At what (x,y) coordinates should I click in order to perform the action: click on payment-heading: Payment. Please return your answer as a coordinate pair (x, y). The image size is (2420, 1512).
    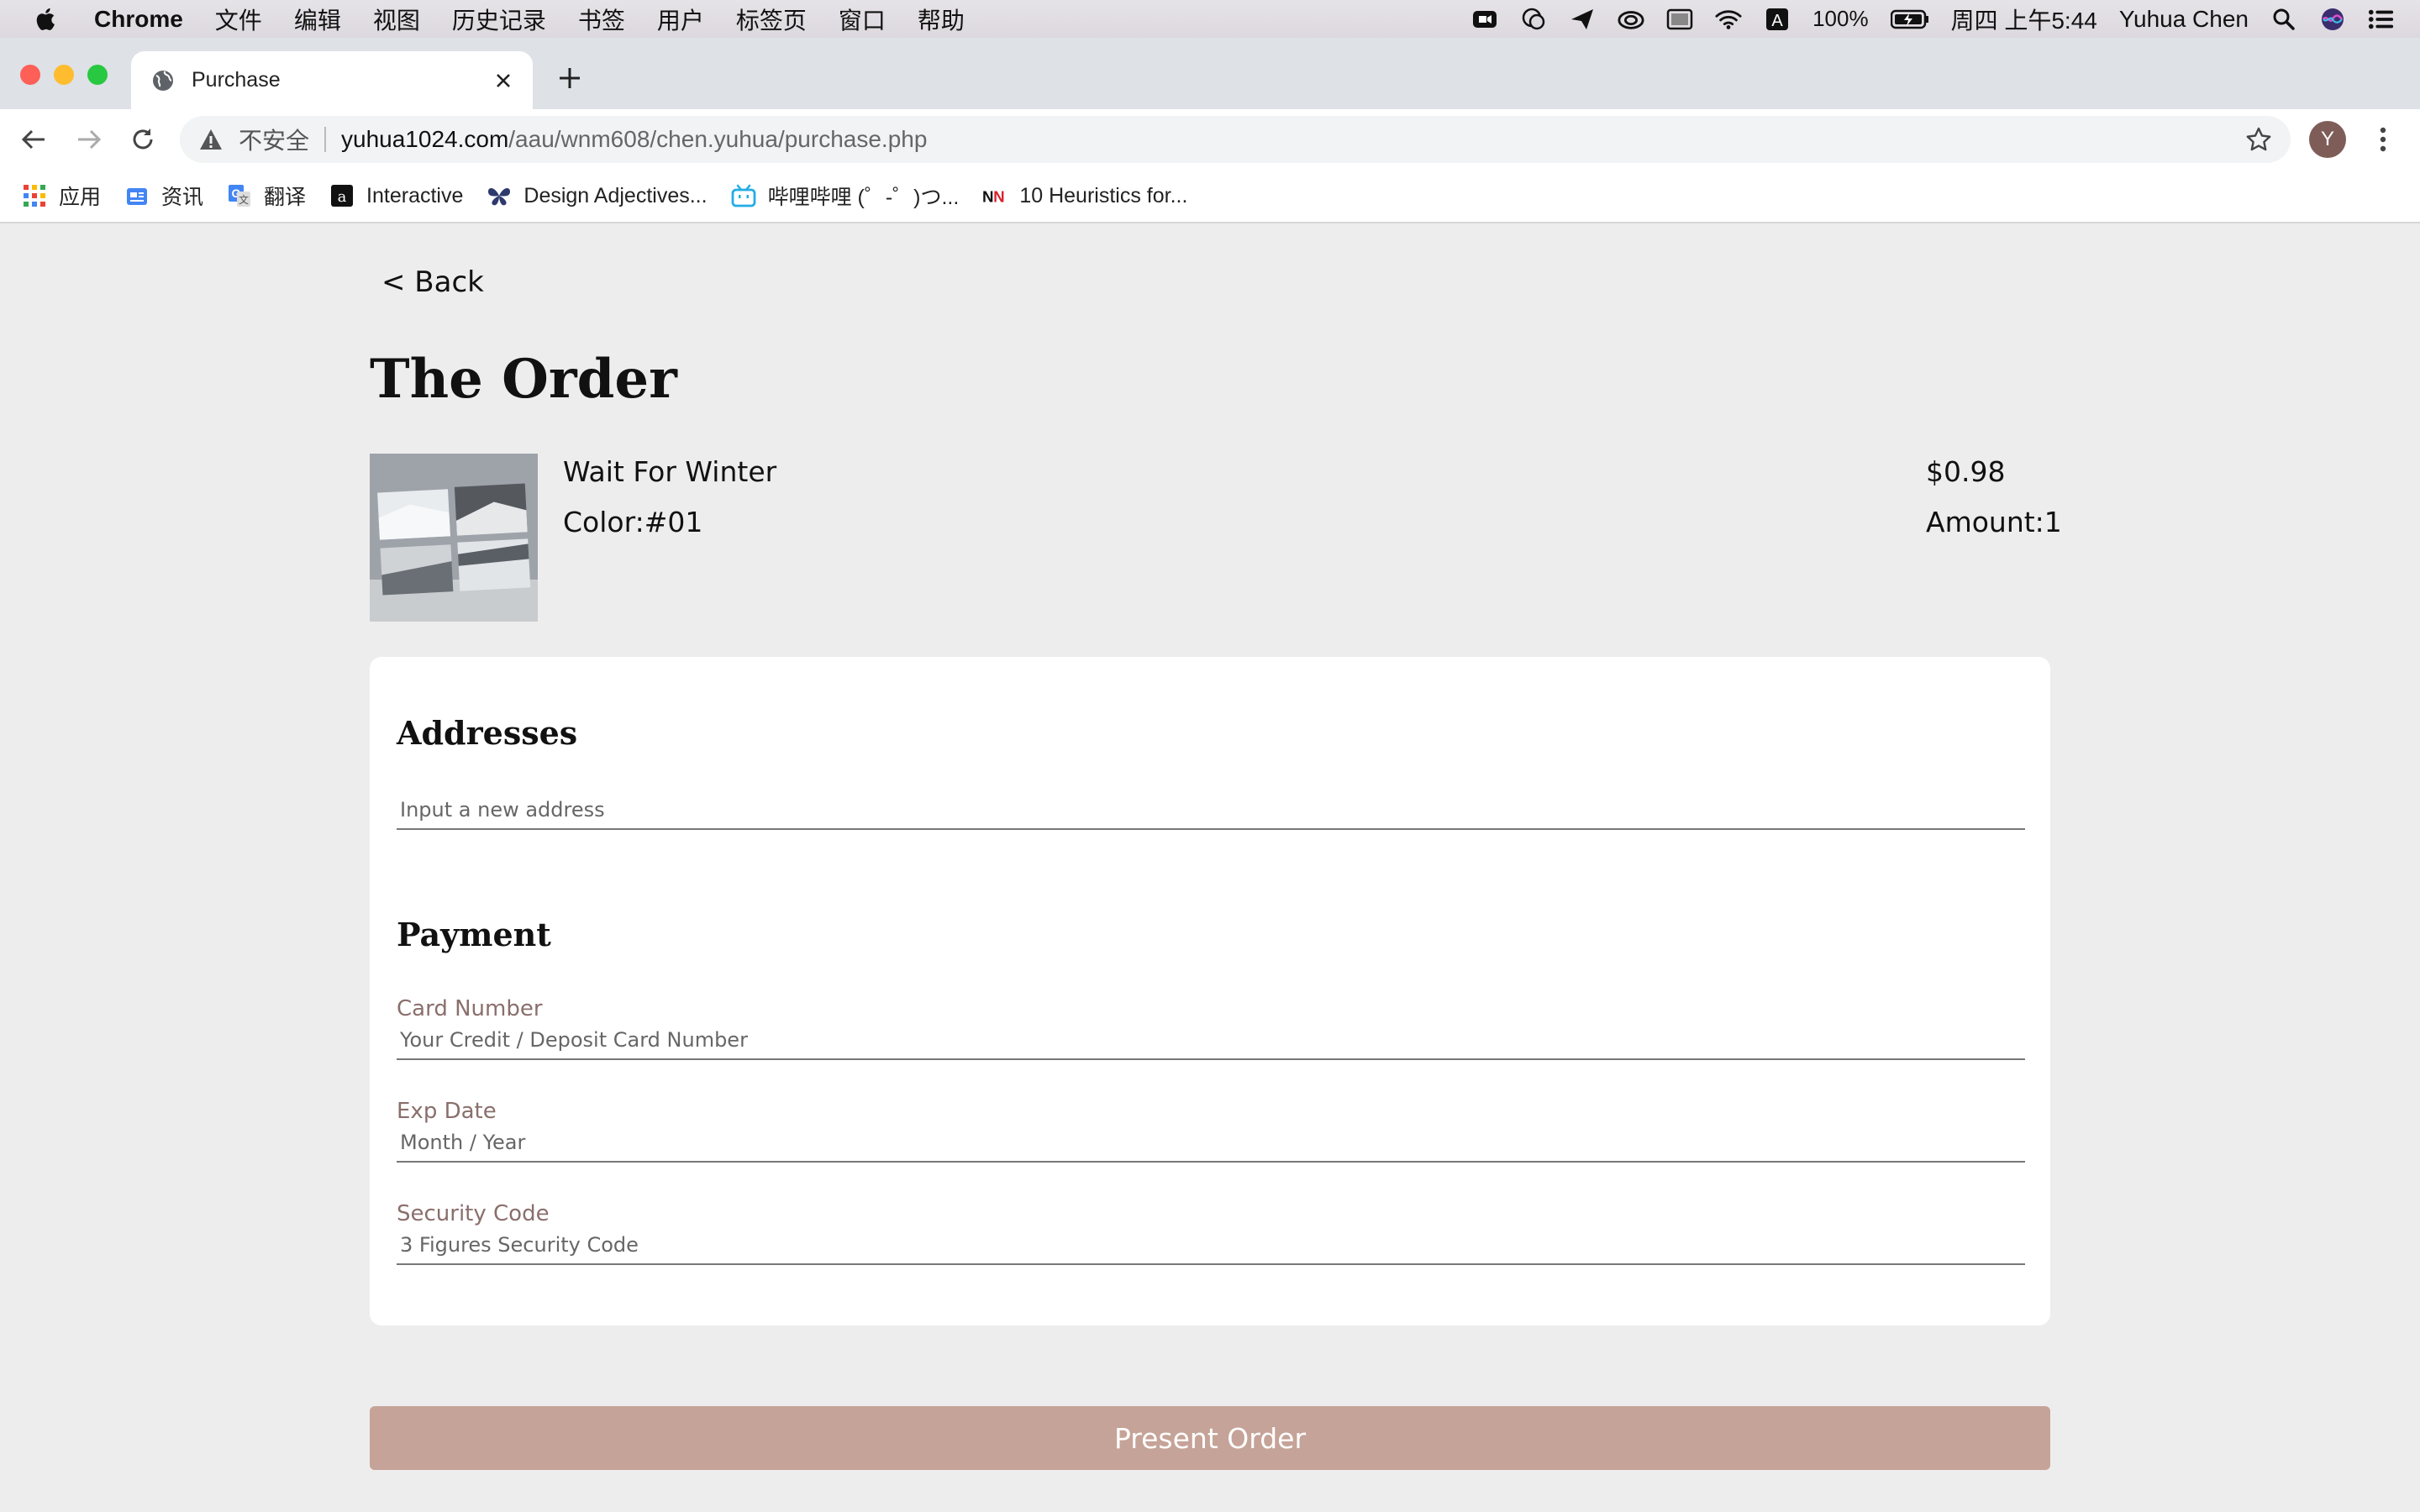
    Looking at the image, I should click on (474, 934).